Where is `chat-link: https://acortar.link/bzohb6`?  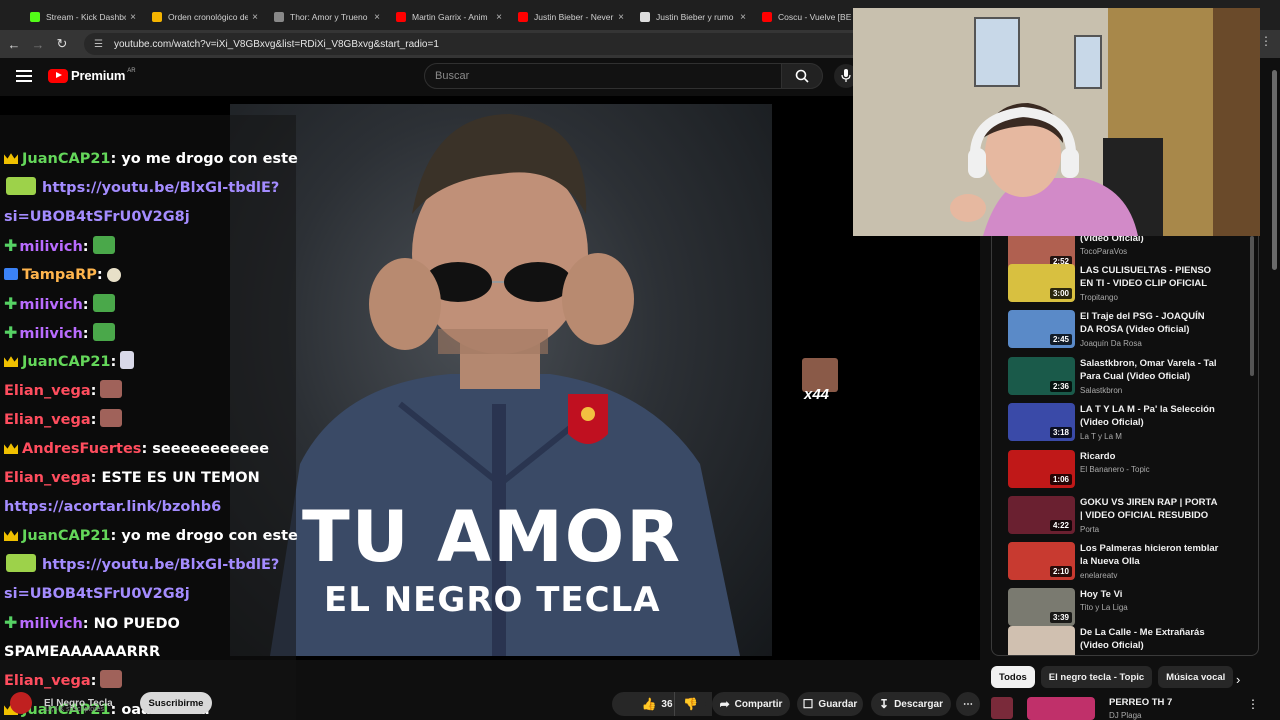
chat-link: https://acortar.link/bzohb6 is located at coordinates (112, 507).